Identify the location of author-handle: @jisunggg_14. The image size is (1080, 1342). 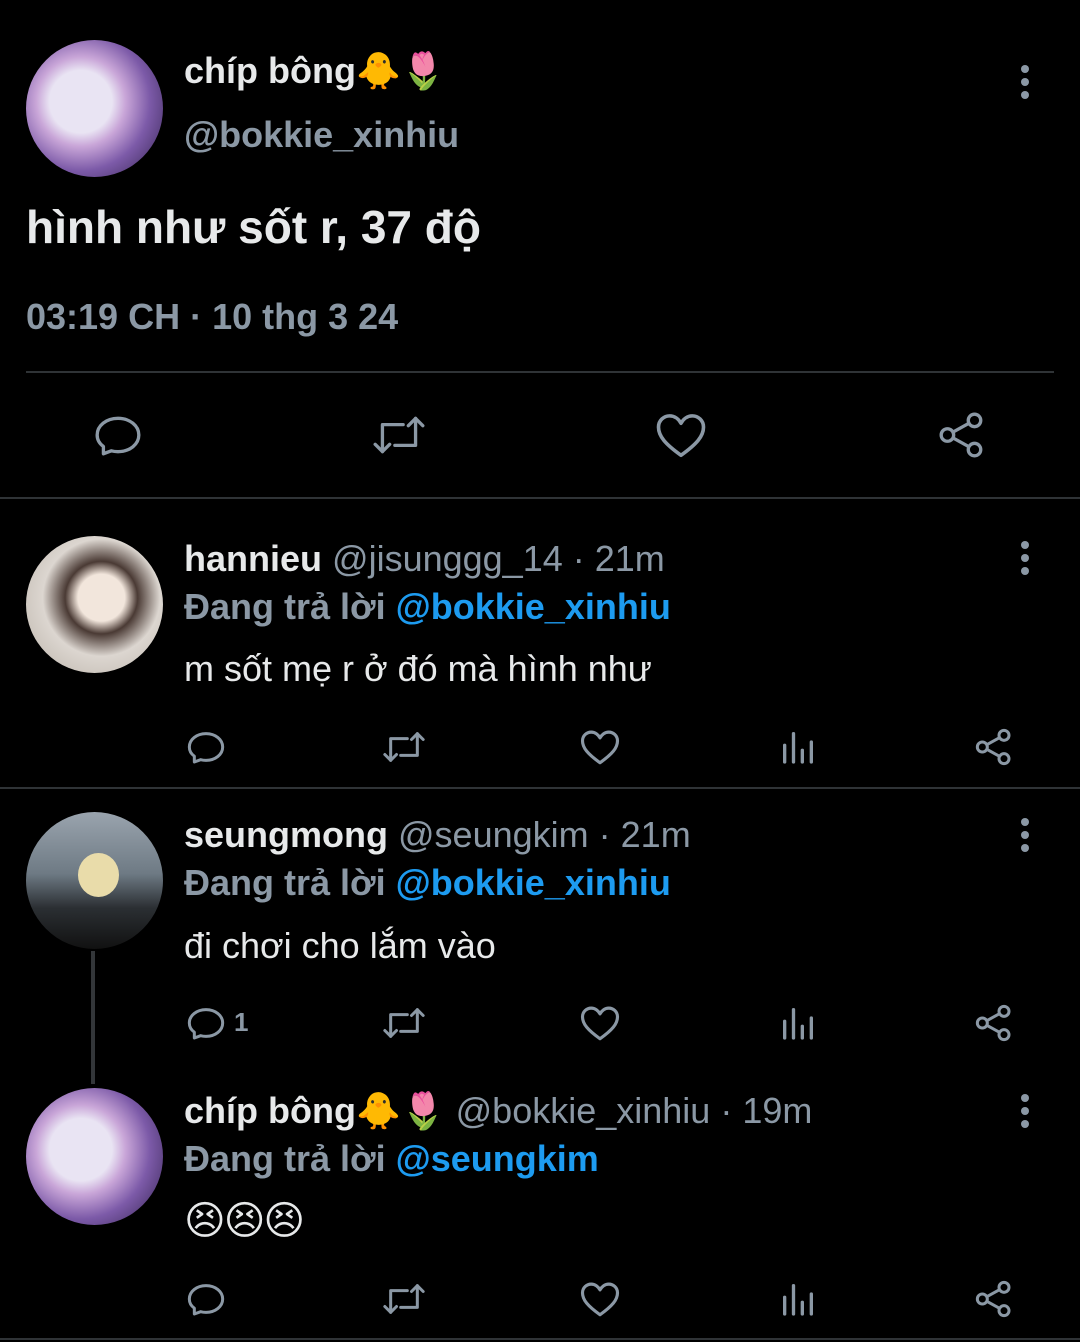
(447, 558).